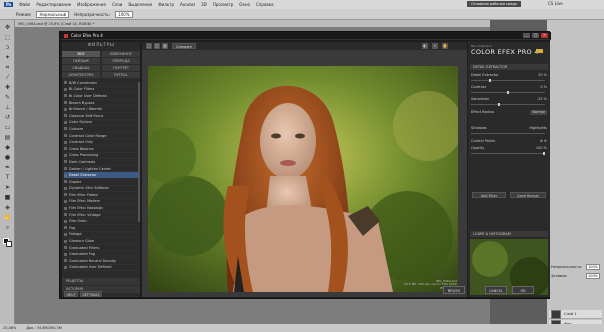 This screenshot has height=332, width=604. I want to click on category-portrait: ПОРТРЕТ, so click(121, 68).